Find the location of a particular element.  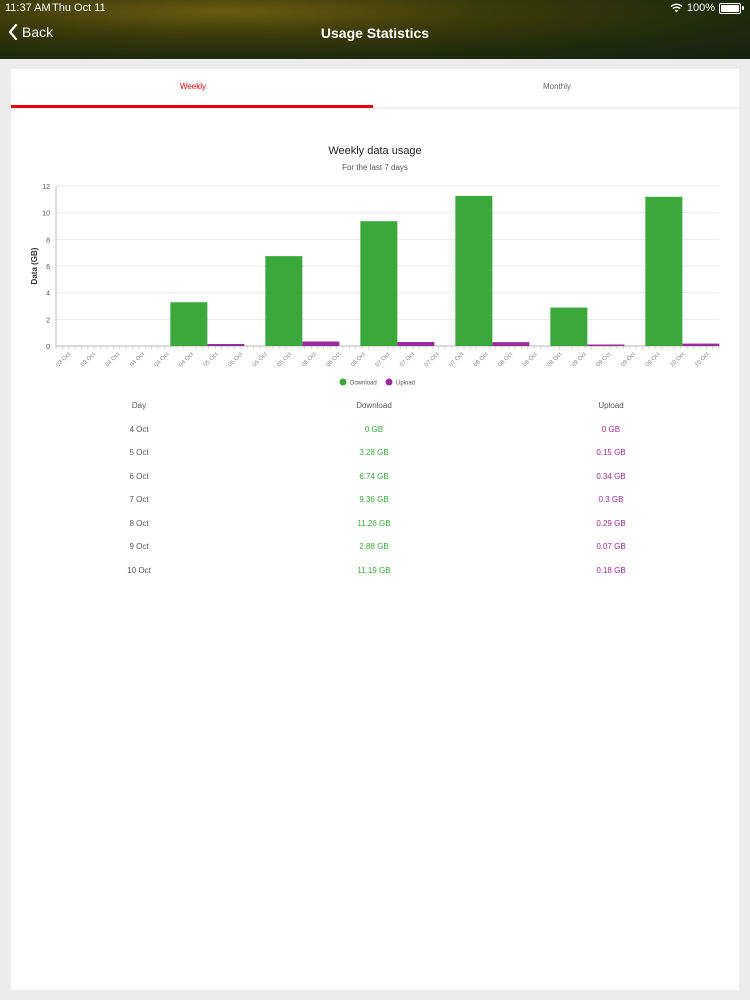

battery-percent: 100% is located at coordinates (700, 8).